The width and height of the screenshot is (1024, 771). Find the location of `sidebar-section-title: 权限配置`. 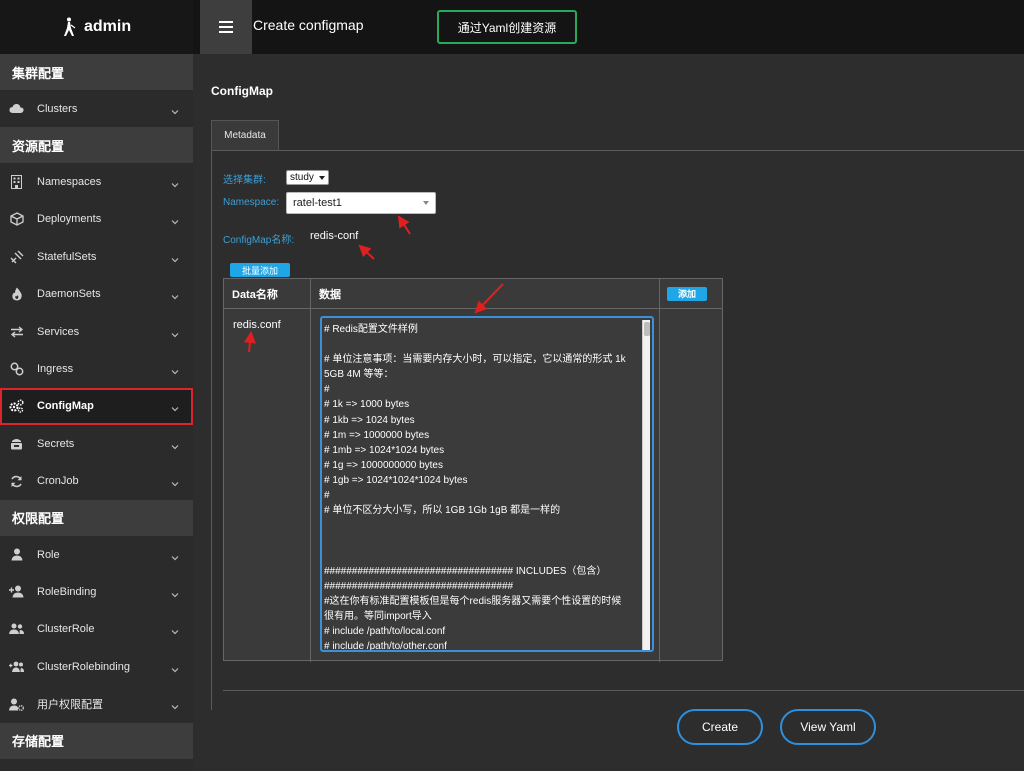

sidebar-section-title: 权限配置 is located at coordinates (96, 517).